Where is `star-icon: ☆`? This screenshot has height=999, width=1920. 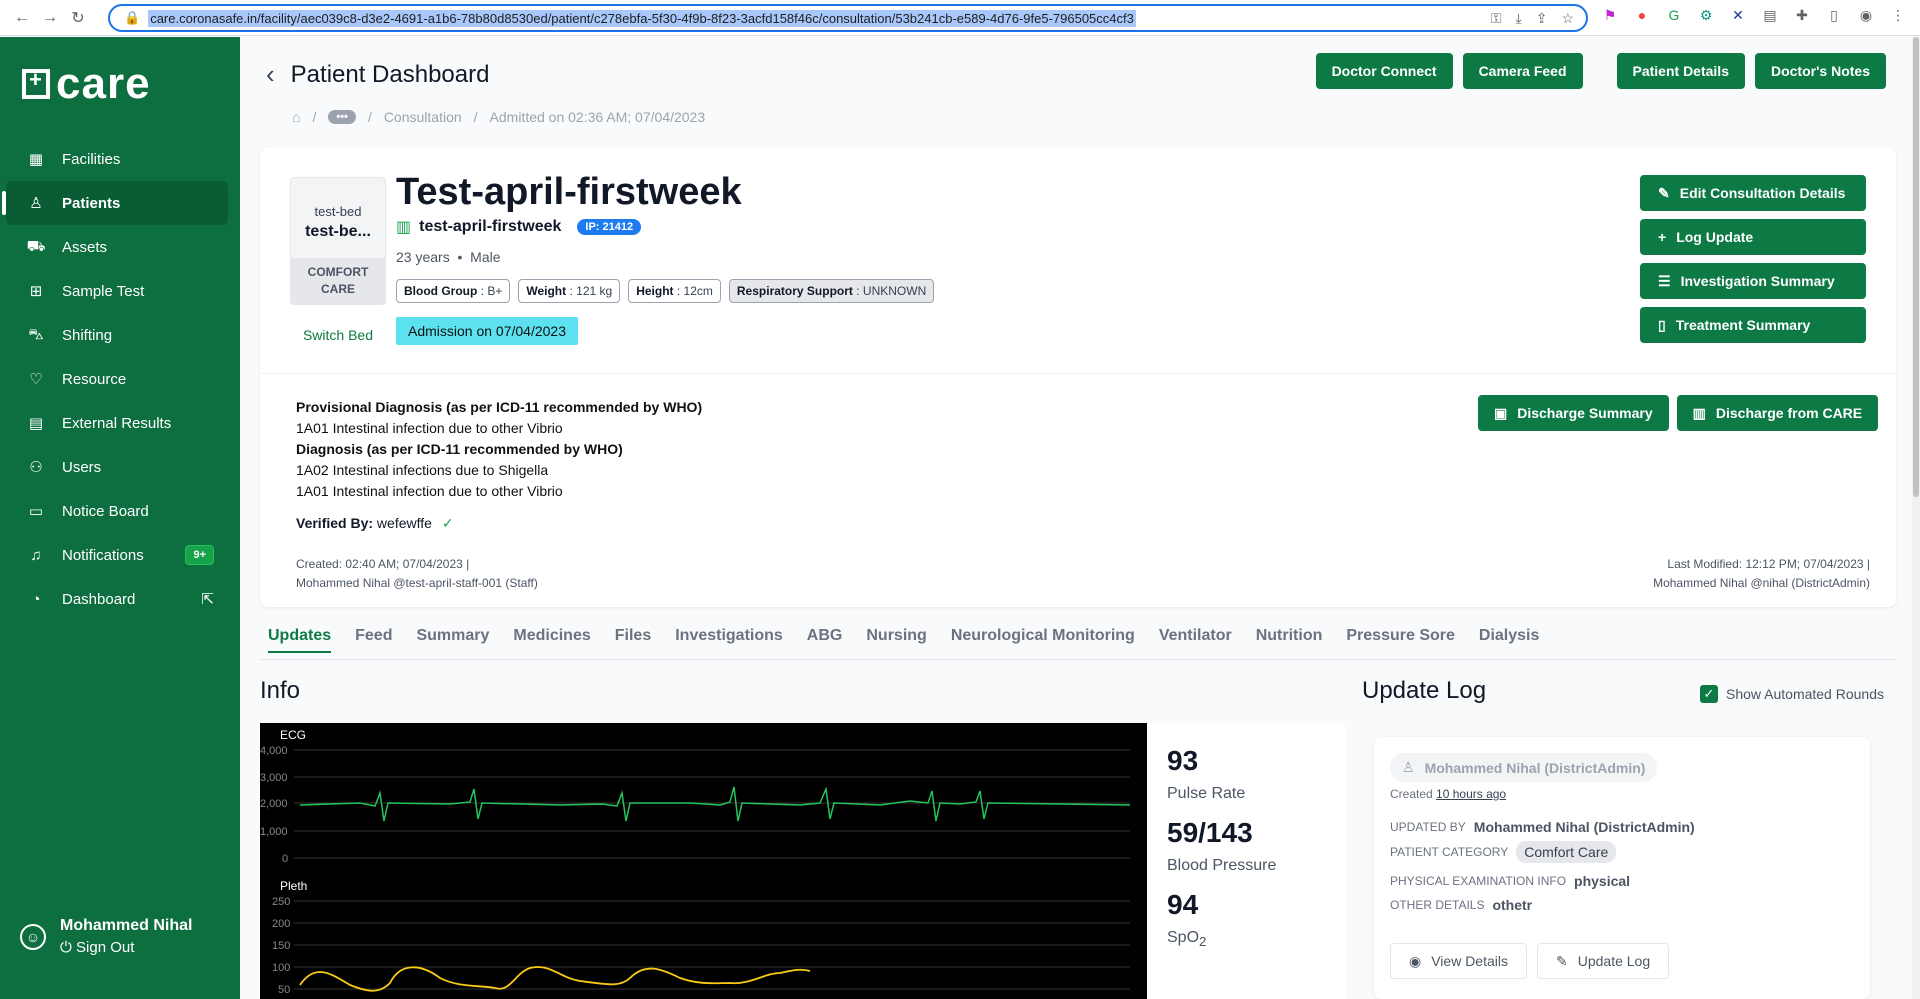 star-icon: ☆ is located at coordinates (1567, 18).